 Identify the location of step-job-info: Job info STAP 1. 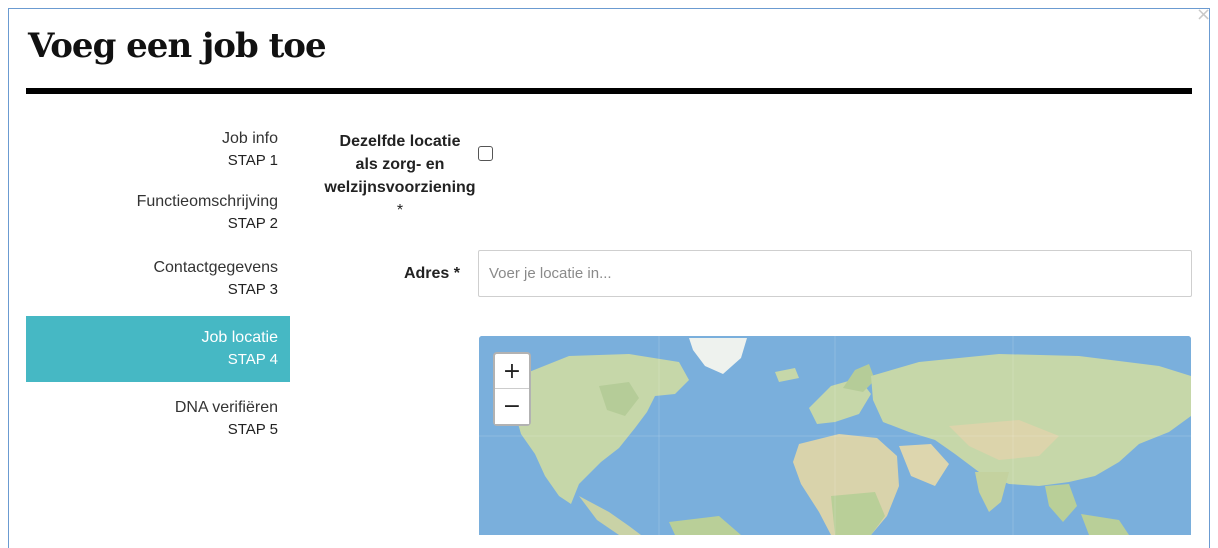
(158, 150).